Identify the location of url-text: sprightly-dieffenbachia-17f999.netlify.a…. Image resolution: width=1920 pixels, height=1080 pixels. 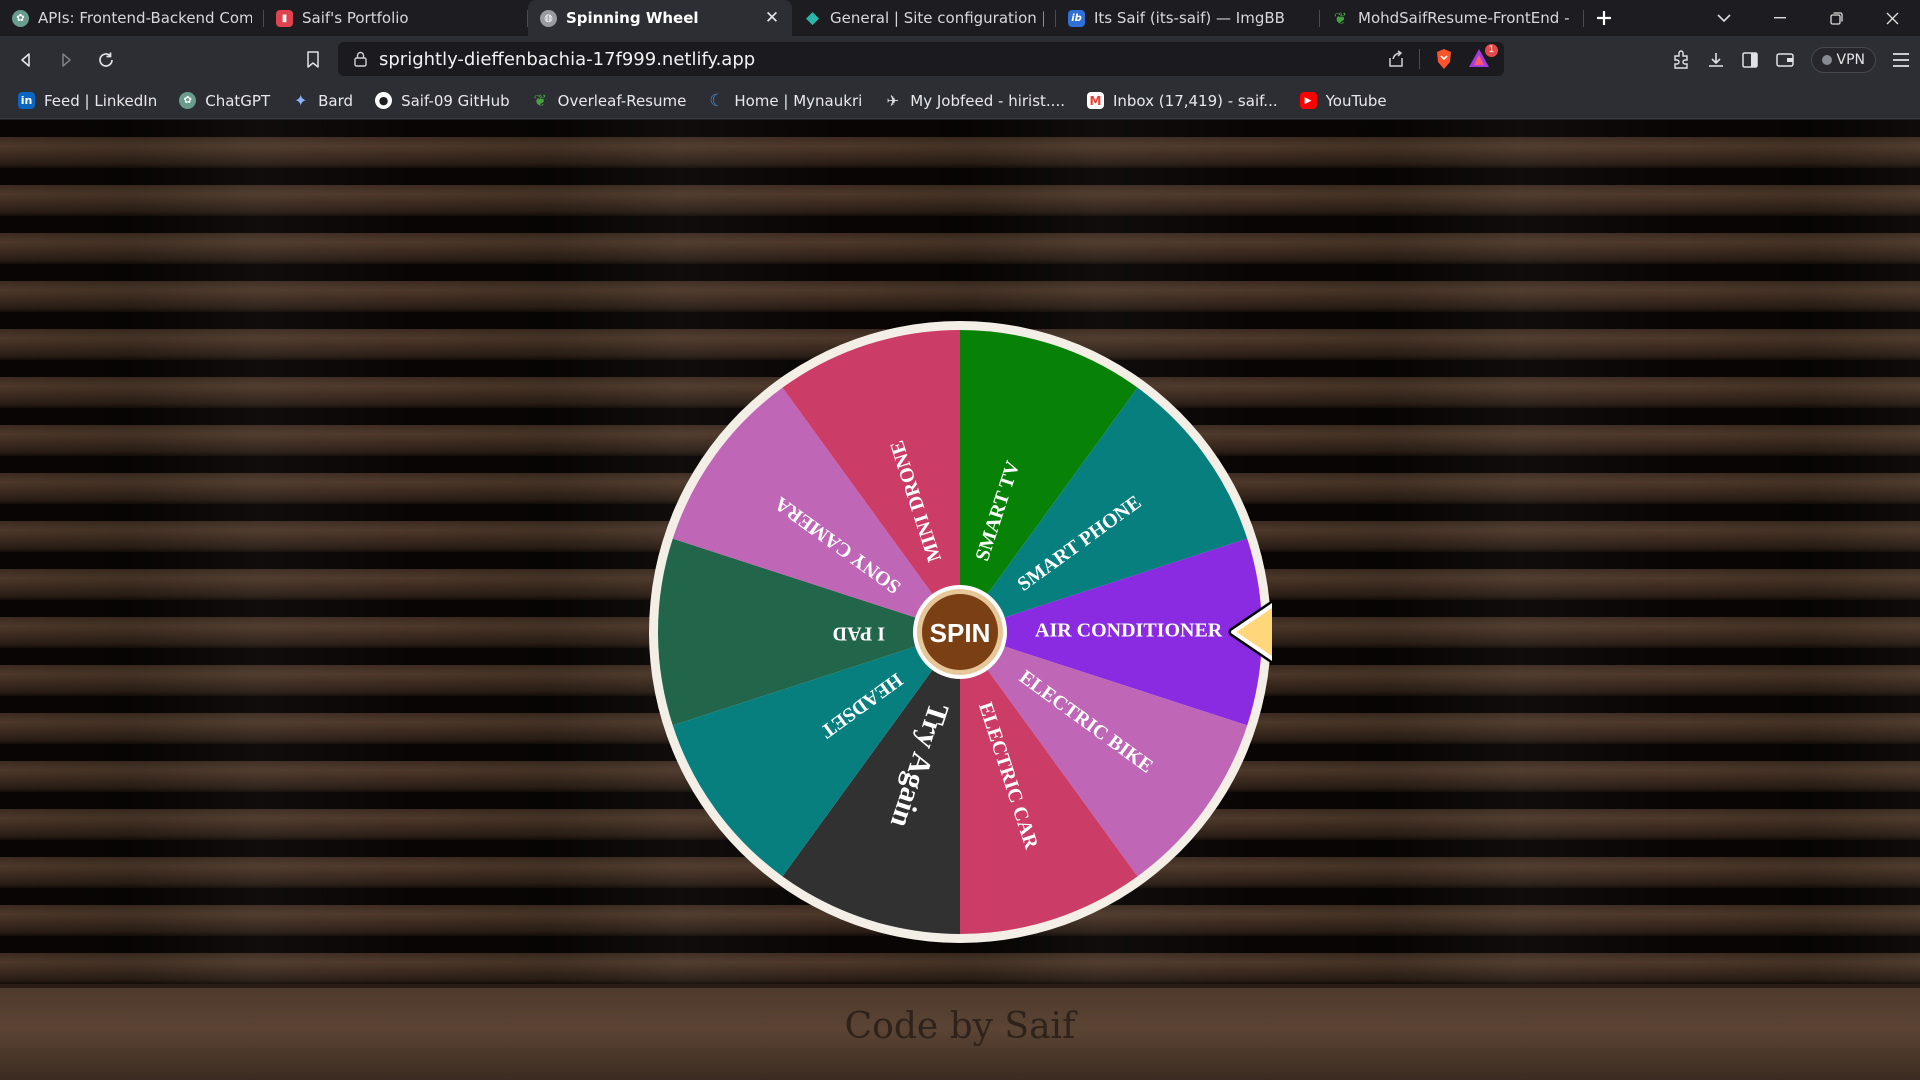
(567, 59).